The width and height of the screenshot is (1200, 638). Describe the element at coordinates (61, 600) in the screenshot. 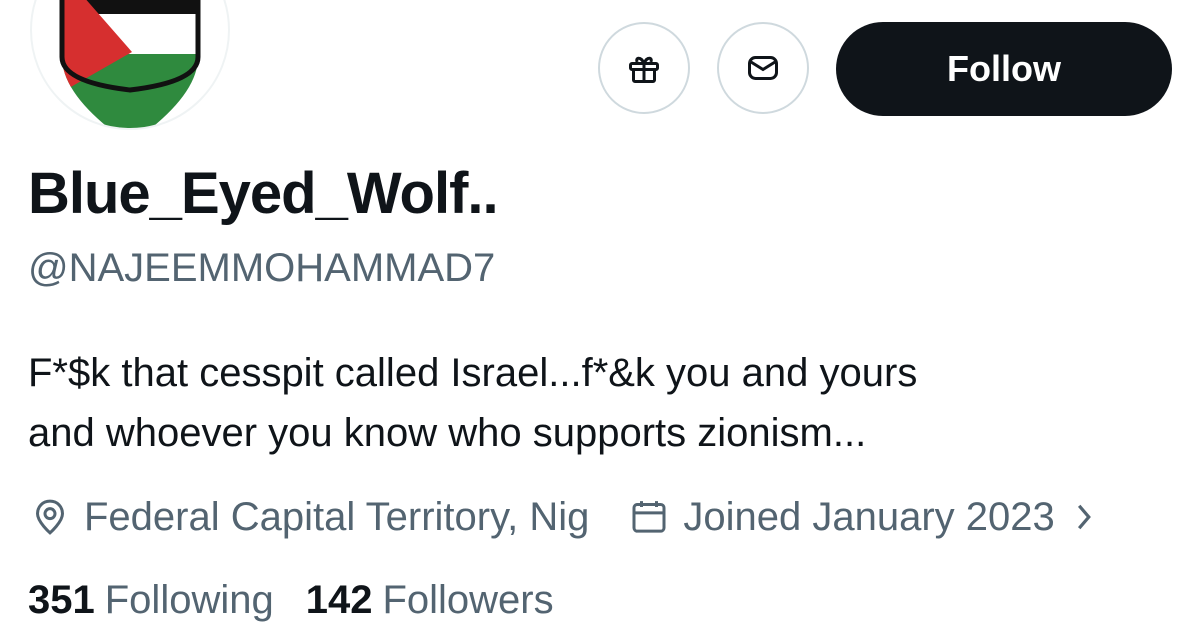

I see `following-count: 351` at that location.